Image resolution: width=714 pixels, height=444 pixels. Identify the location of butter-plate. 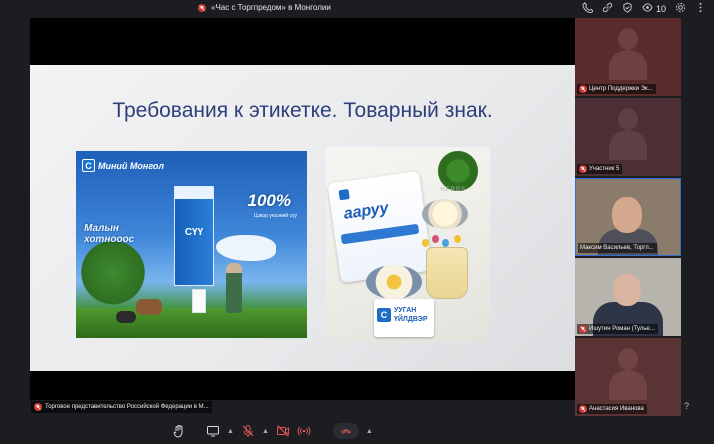
(394, 282).